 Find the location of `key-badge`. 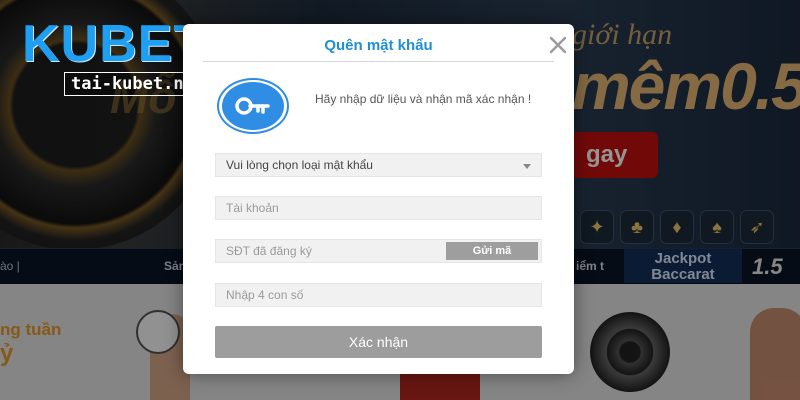

key-badge is located at coordinates (253, 106).